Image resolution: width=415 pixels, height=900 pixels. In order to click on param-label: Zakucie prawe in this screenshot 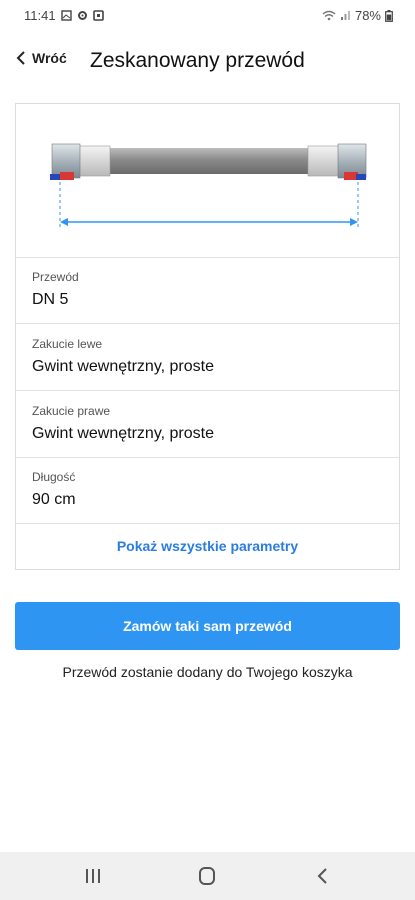, I will do `click(71, 411)`.